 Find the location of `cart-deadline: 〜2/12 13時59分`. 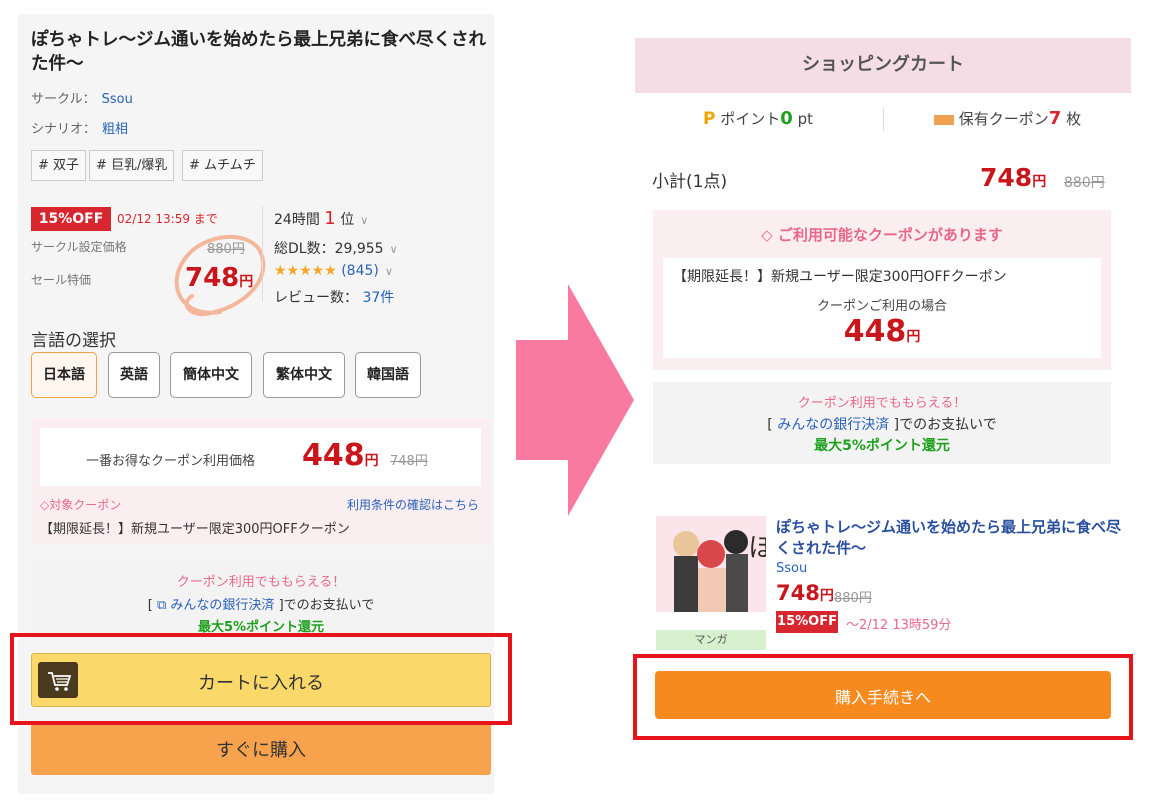

cart-deadline: 〜2/12 13時59分 is located at coordinates (899, 625).